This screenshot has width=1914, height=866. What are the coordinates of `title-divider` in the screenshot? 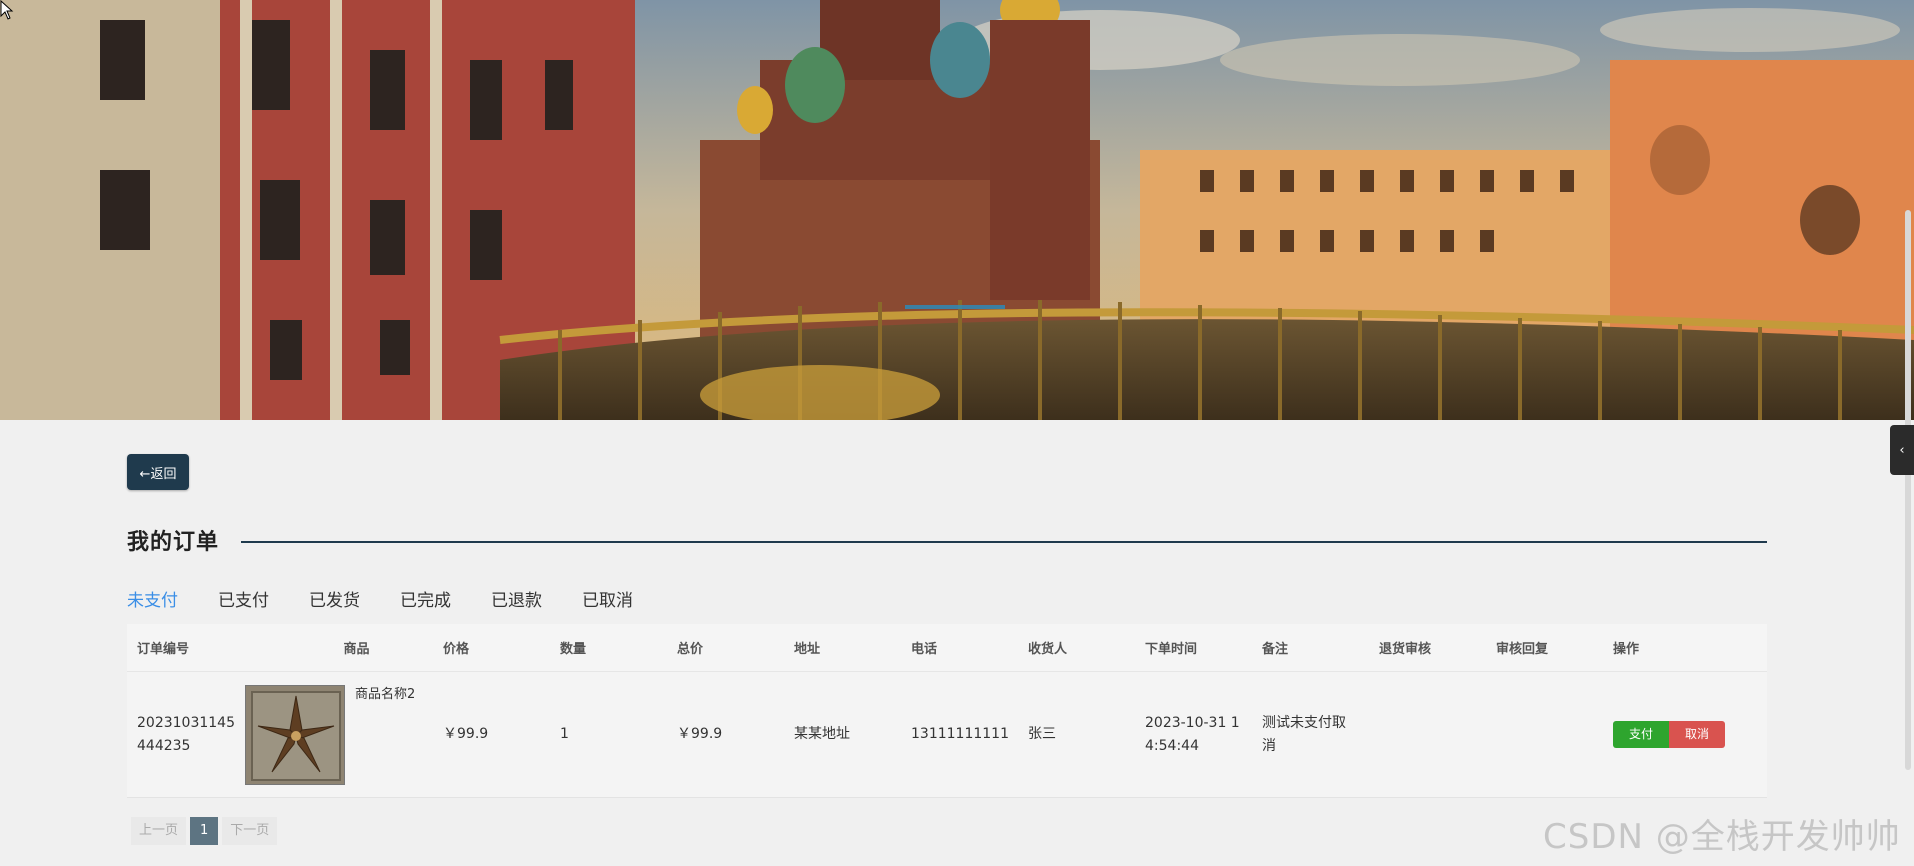 It's located at (1004, 541).